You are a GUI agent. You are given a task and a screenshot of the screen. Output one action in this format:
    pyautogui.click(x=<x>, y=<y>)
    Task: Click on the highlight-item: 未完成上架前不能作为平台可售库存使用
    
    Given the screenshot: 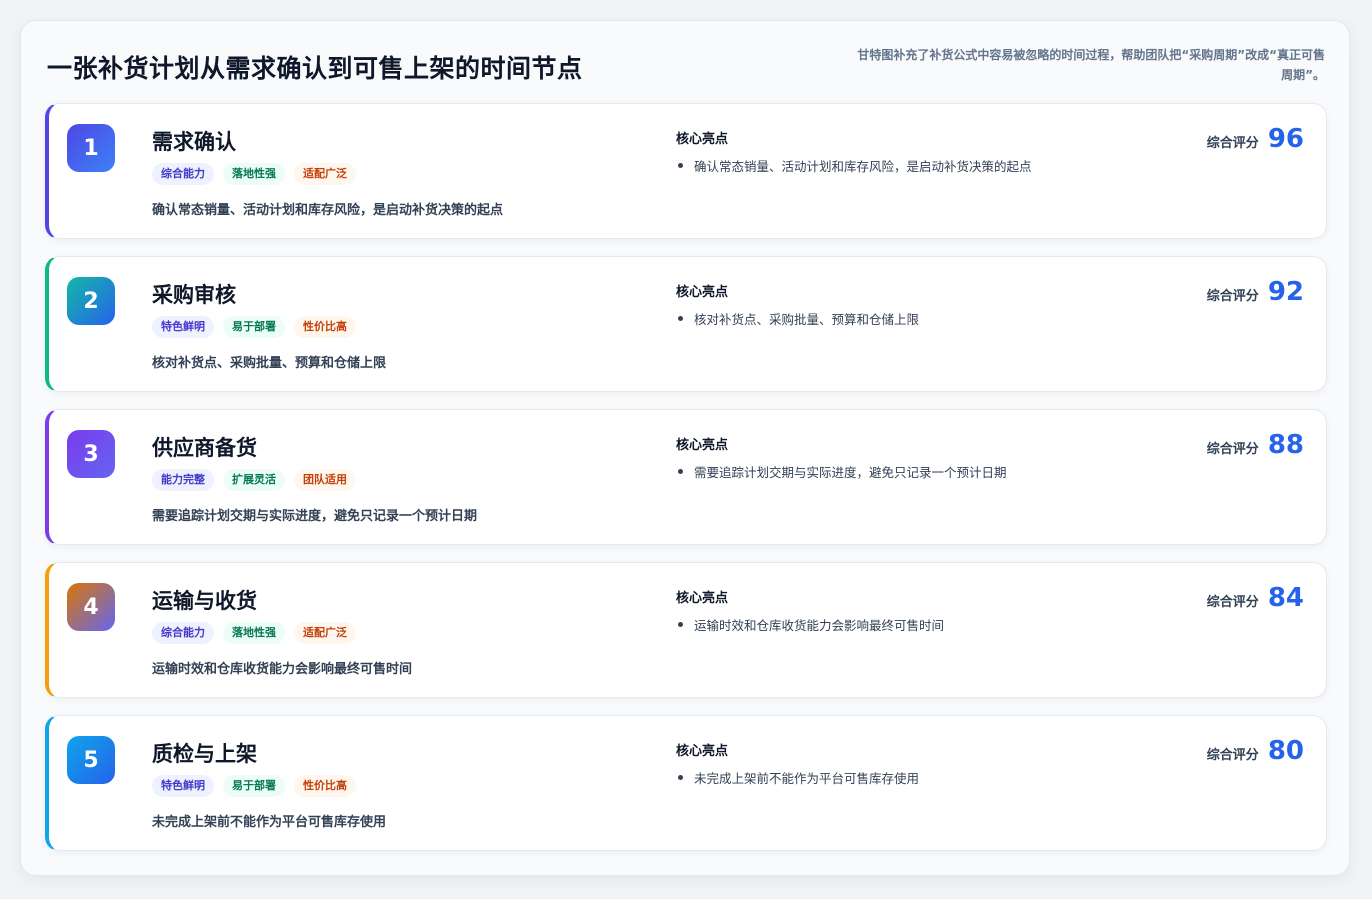 What is the action you would take?
    pyautogui.click(x=797, y=777)
    